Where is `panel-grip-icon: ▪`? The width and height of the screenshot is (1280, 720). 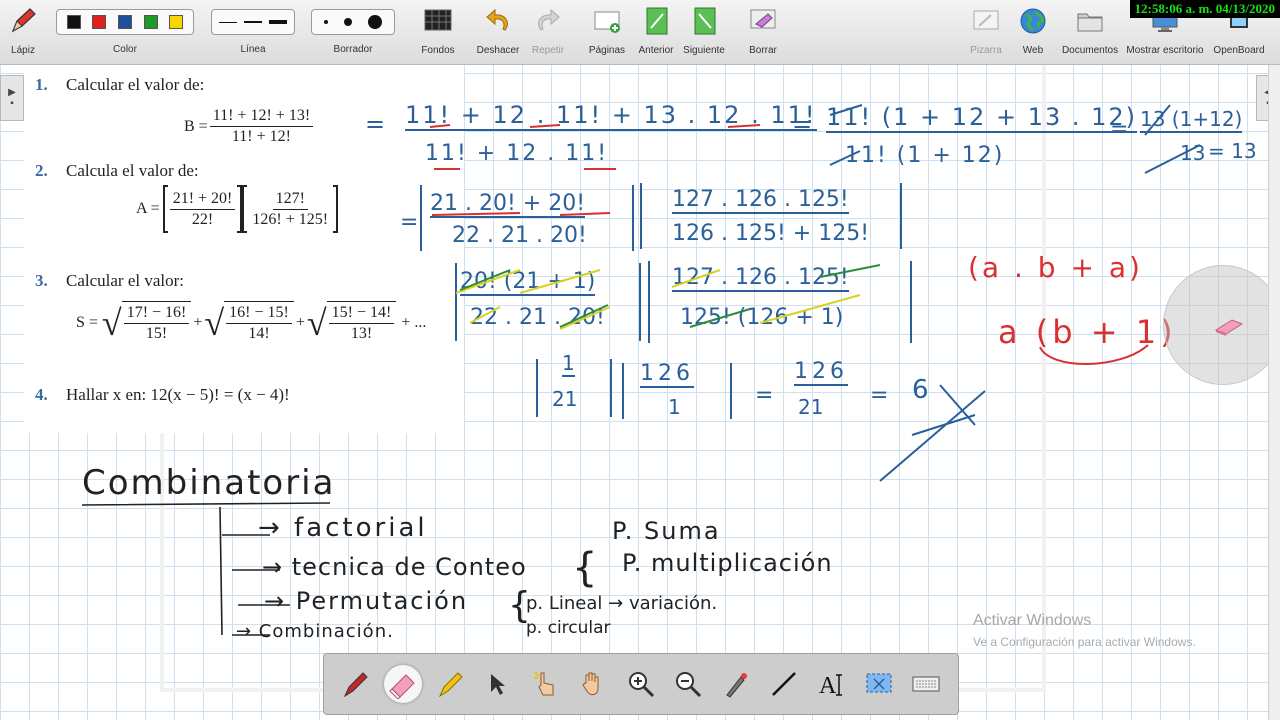
panel-grip-icon: ▪ is located at coordinates (12, 103).